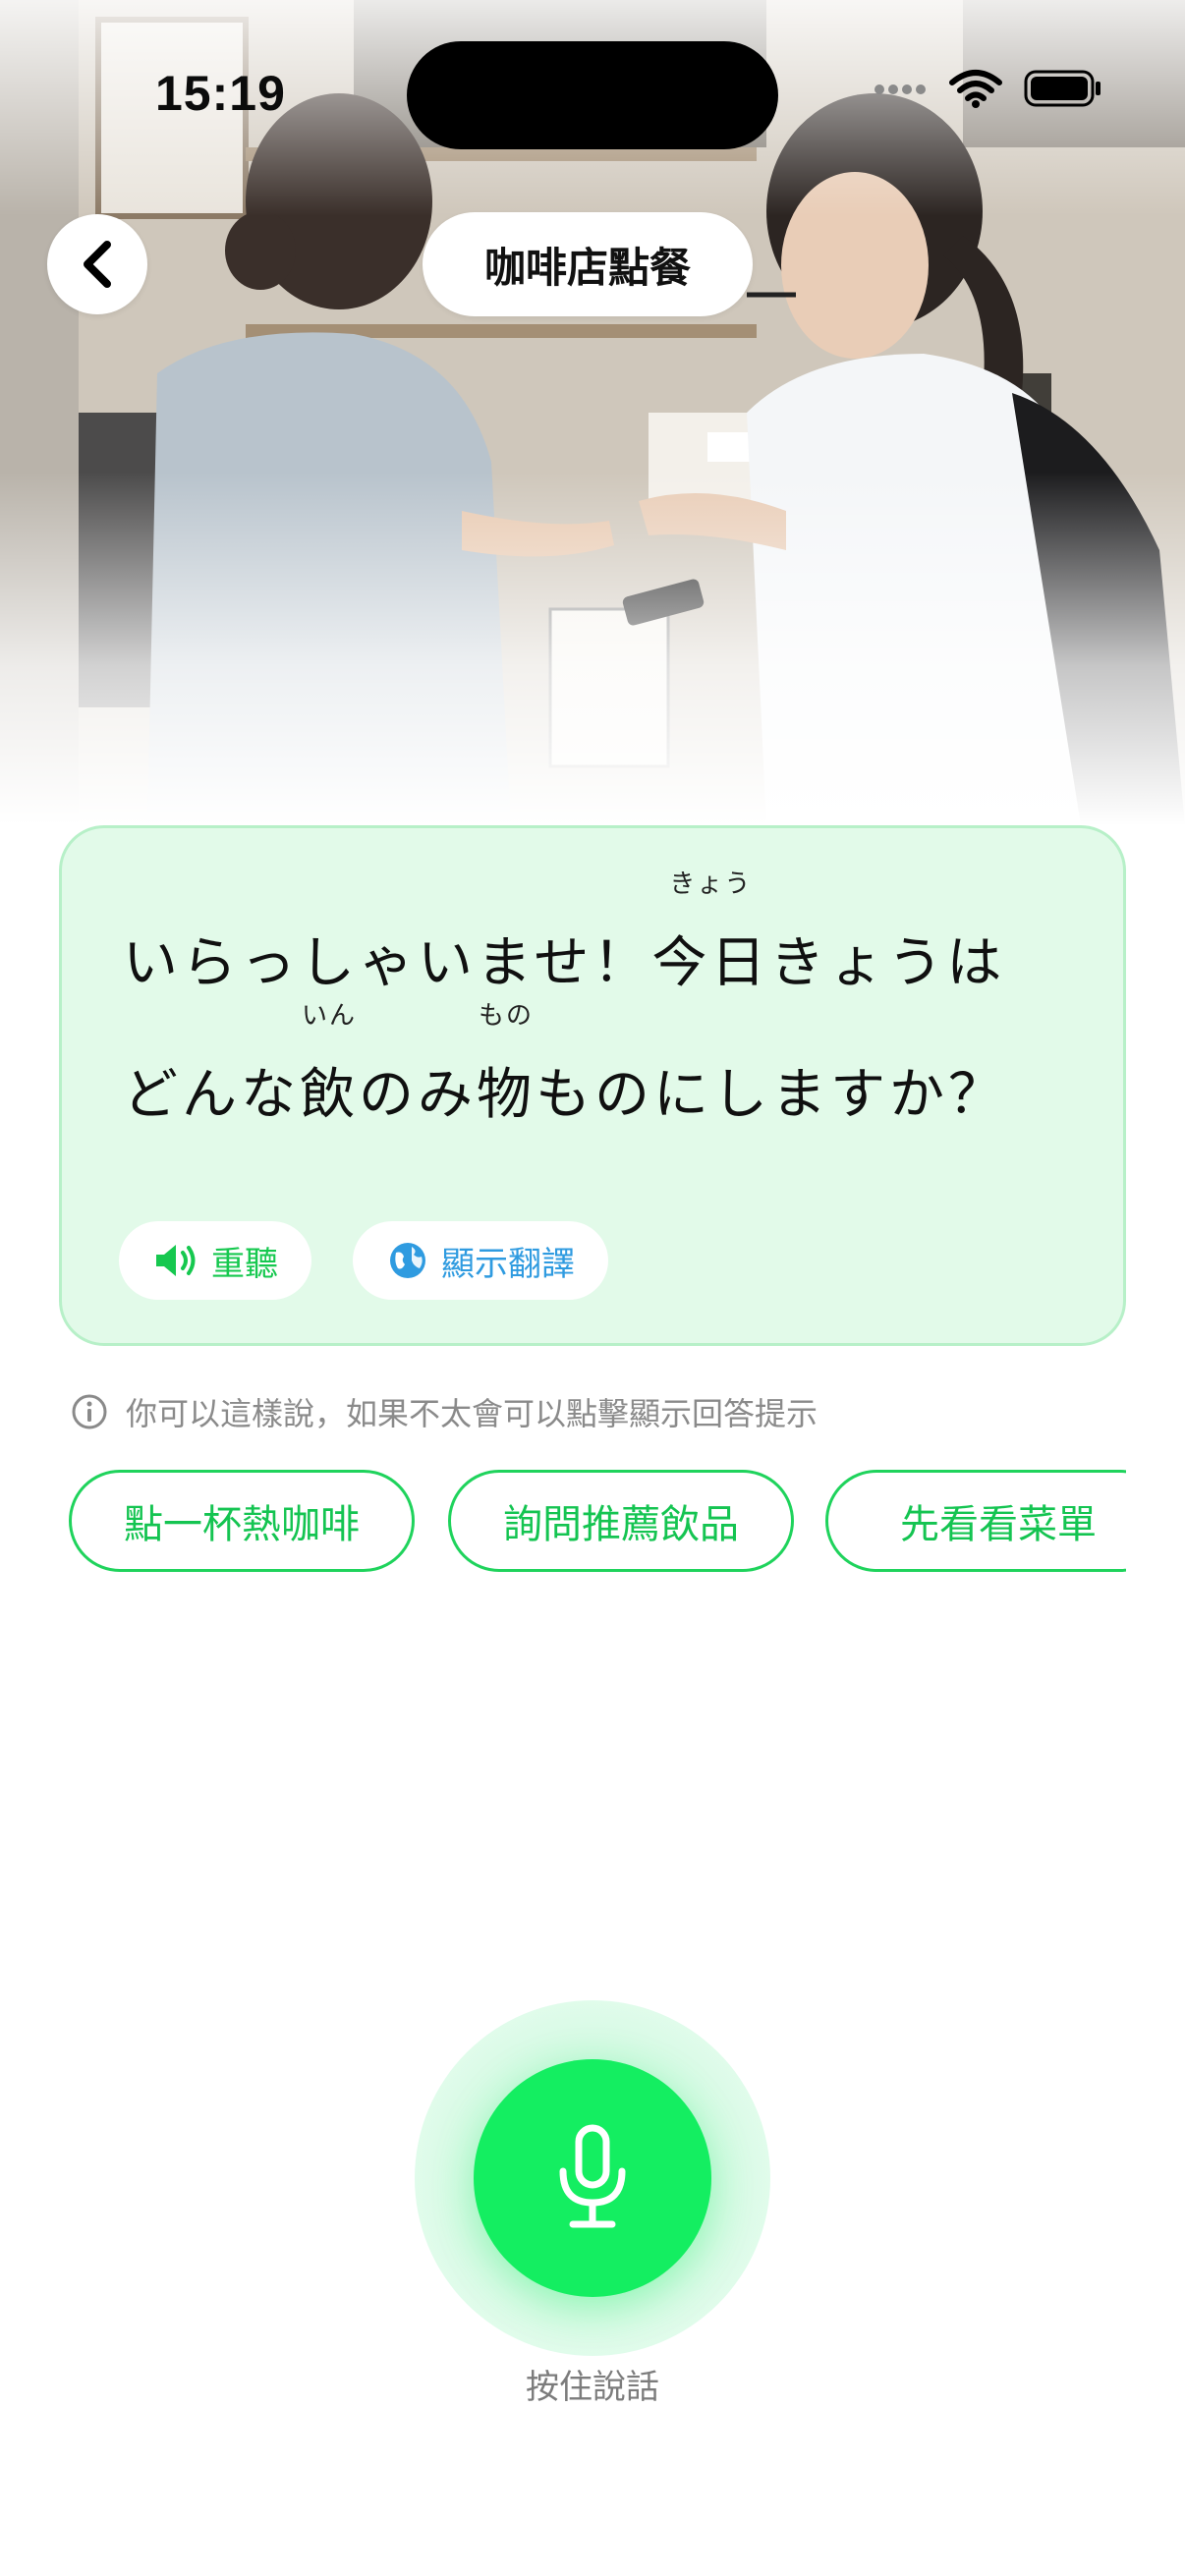 This screenshot has height=2576, width=1185. I want to click on dialogue-text: いらっしゃいませ！, so click(387, 963).